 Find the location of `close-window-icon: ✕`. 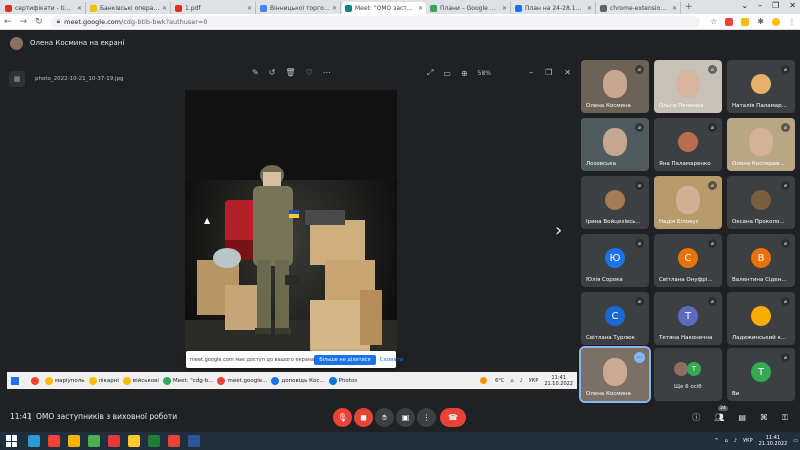

close-window-icon: ✕ is located at coordinates (792, 5).